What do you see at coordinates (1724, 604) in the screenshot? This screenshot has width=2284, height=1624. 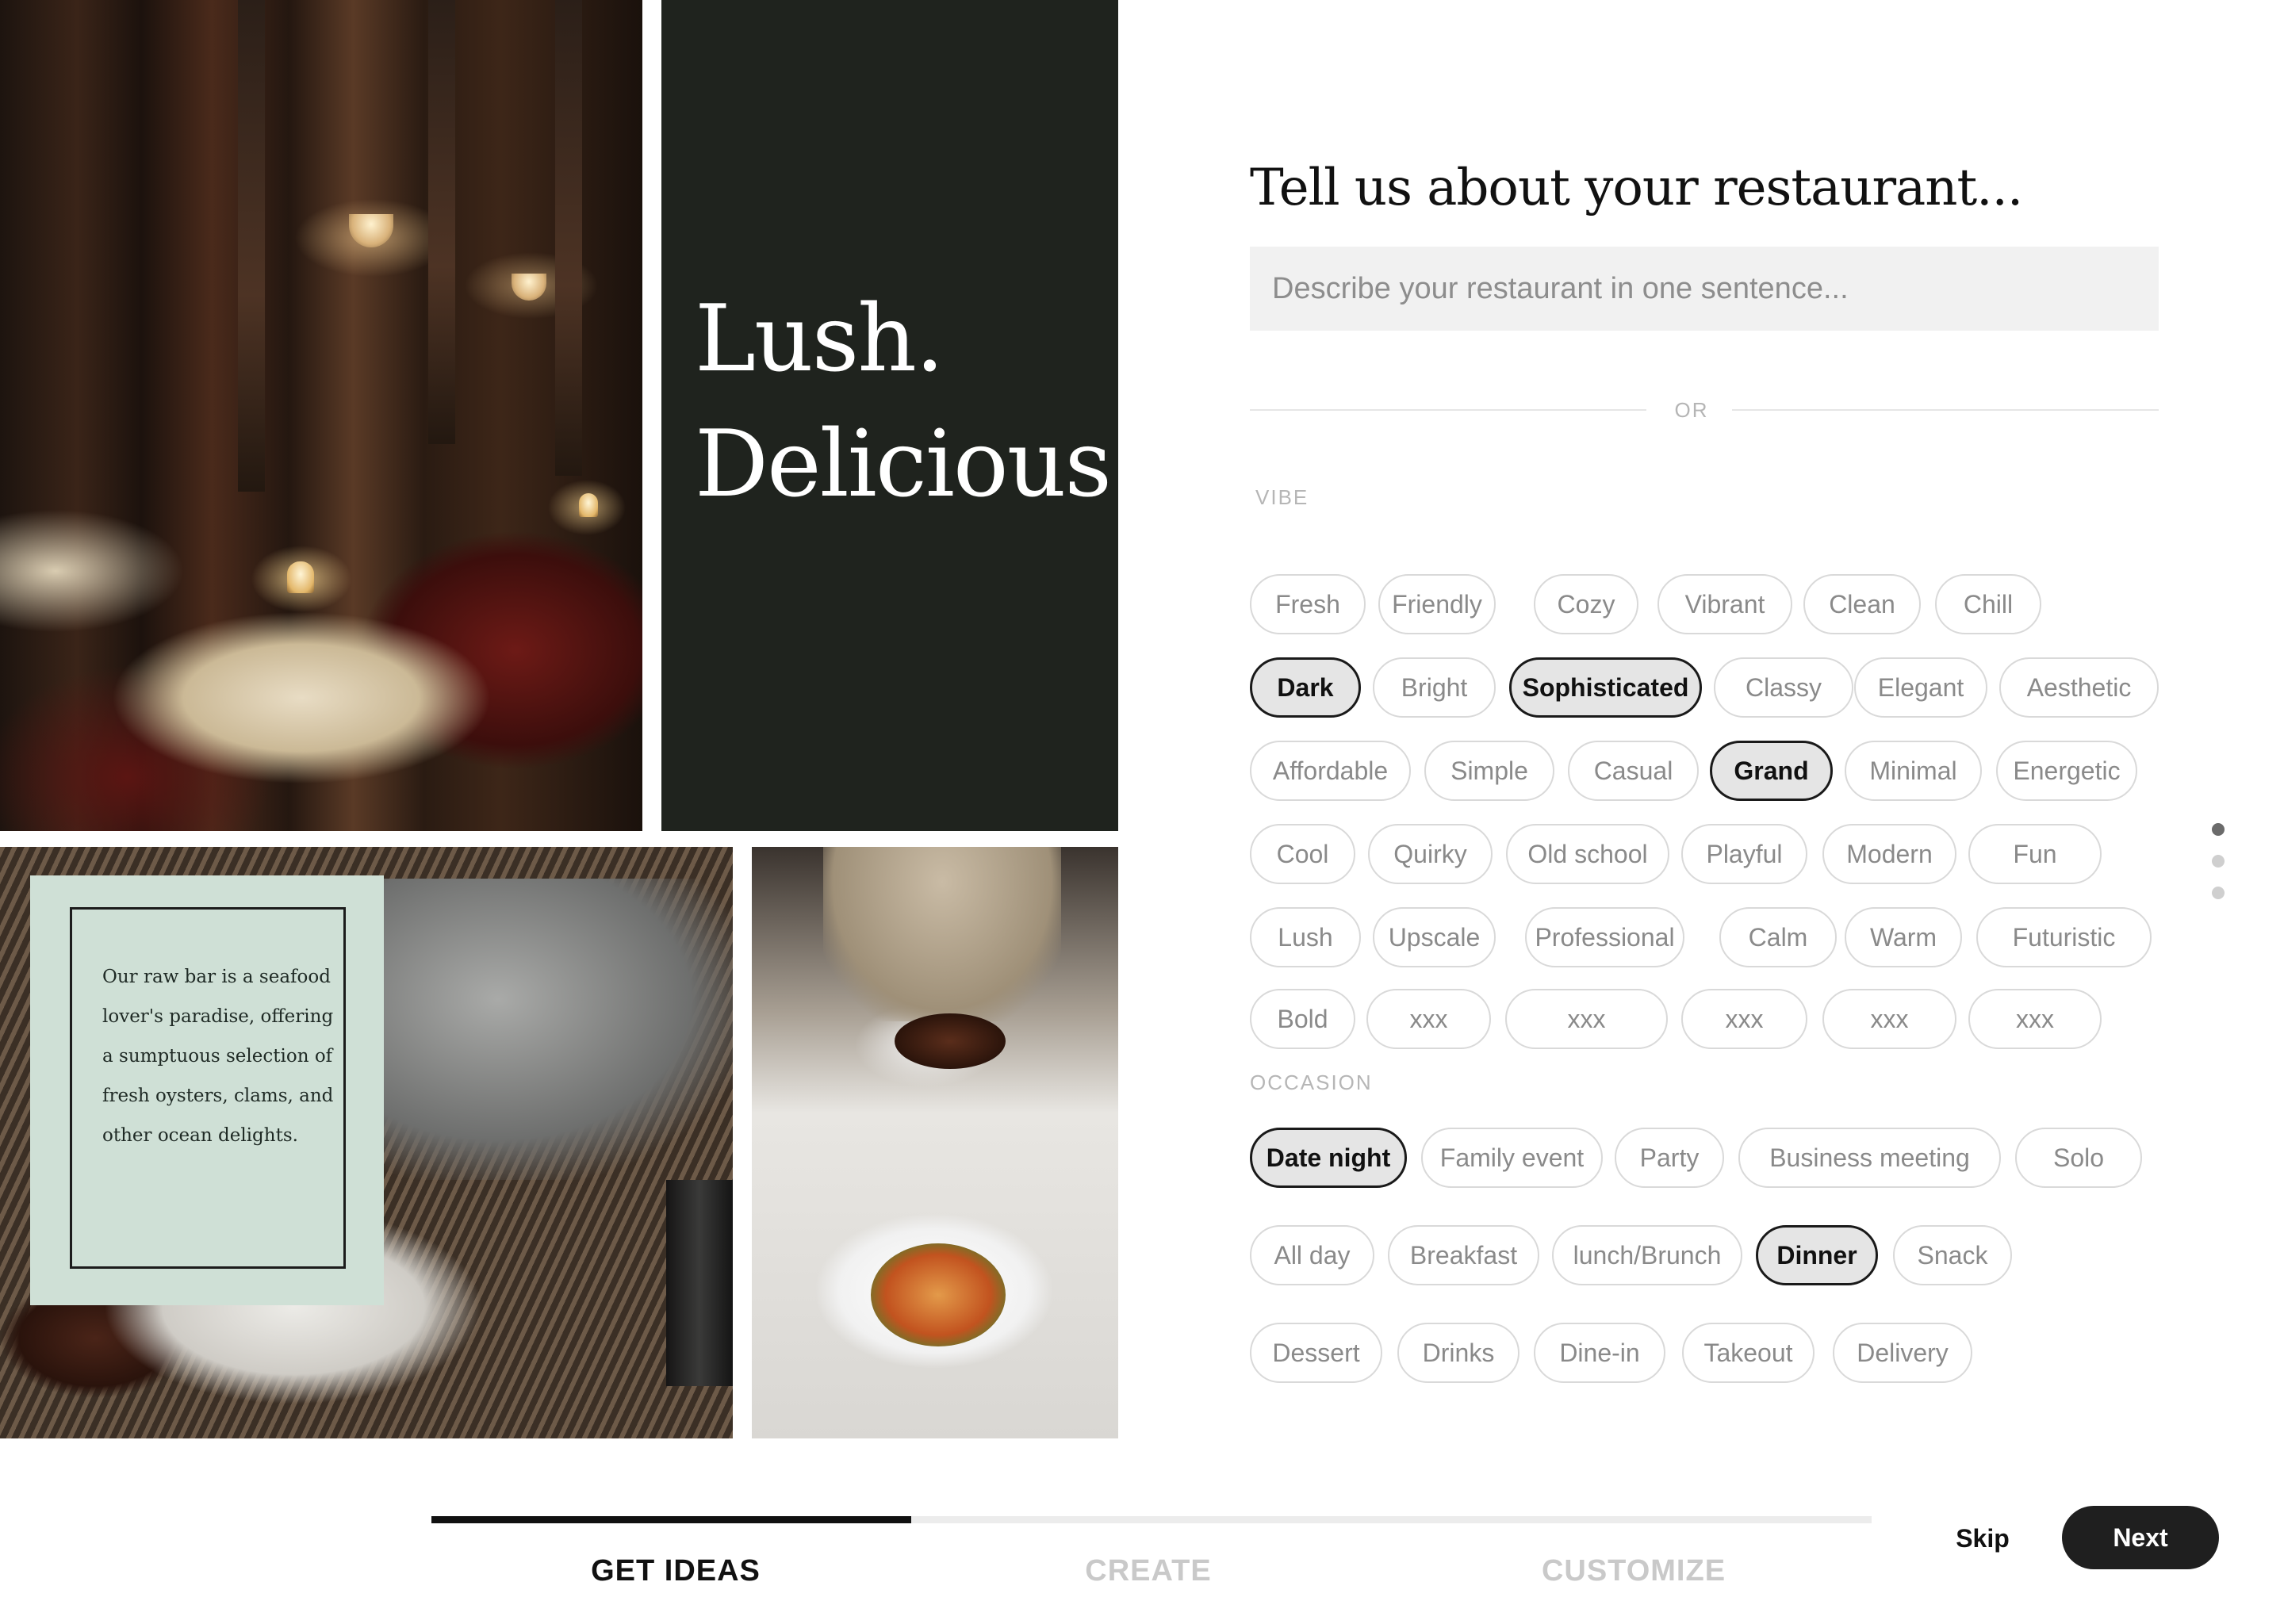 I see `vibe-chip-vibrant: Vibrant` at bounding box center [1724, 604].